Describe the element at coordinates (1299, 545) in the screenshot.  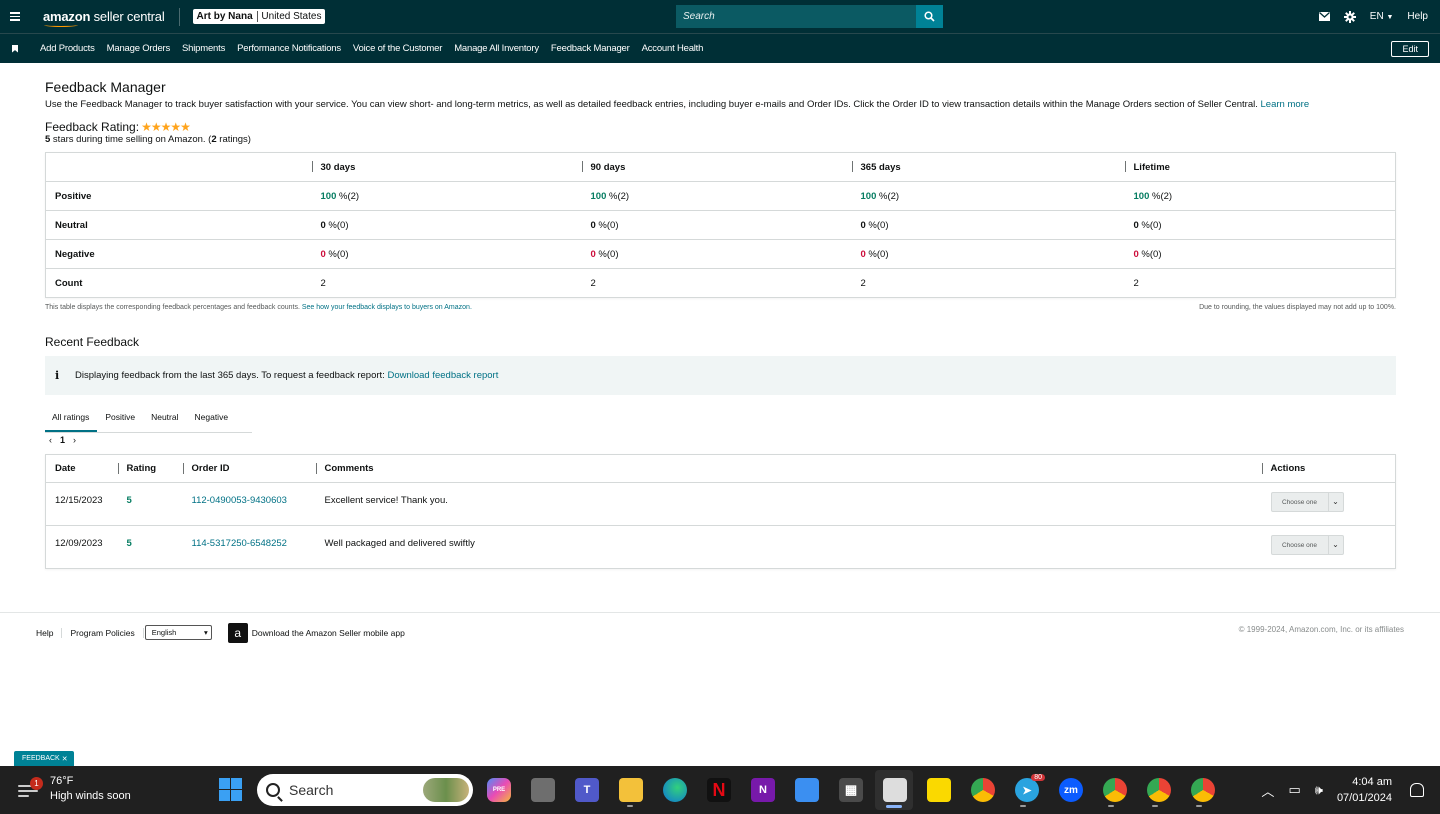
I see `action-dropdown-label: Choose one` at that location.